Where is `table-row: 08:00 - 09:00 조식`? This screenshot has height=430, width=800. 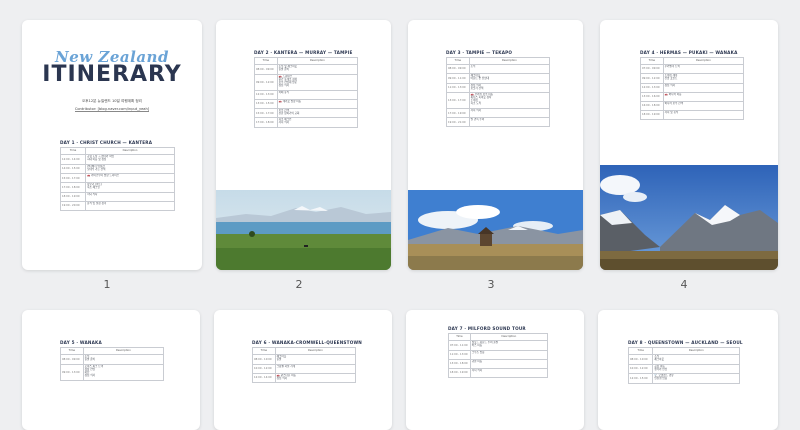 table-row: 08:00 - 09:00 조식 is located at coordinates (498, 69).